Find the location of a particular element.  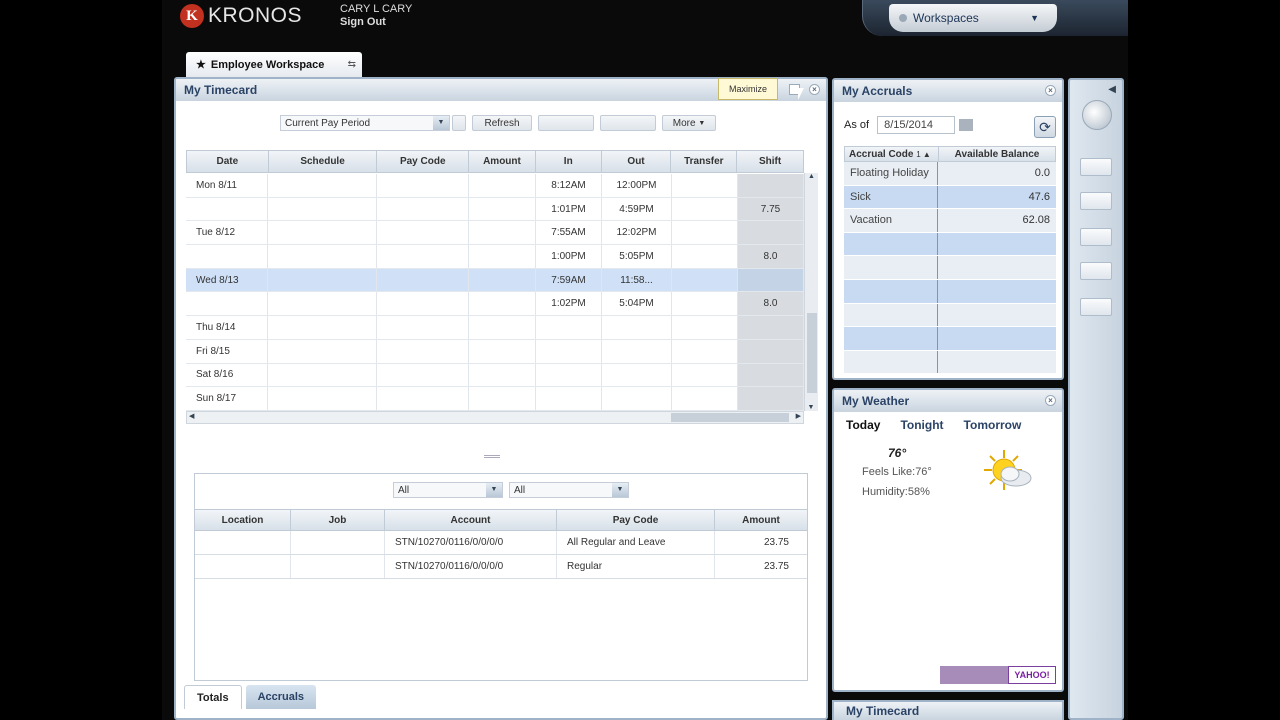

calendar-icon is located at coordinates (966, 125).